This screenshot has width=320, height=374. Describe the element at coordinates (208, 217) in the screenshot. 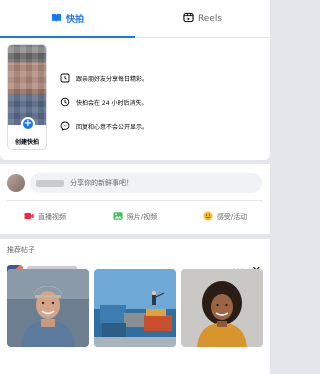

I see `feeling-icon` at that location.